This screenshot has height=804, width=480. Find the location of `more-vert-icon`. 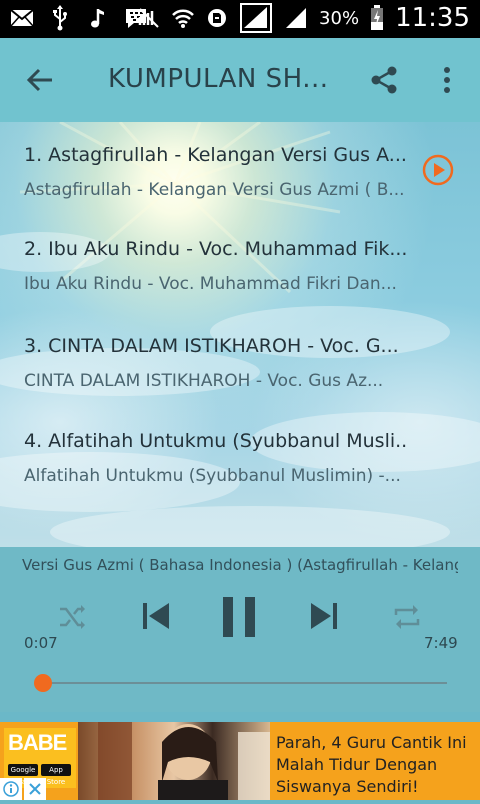

more-vert-icon is located at coordinates (447, 80).